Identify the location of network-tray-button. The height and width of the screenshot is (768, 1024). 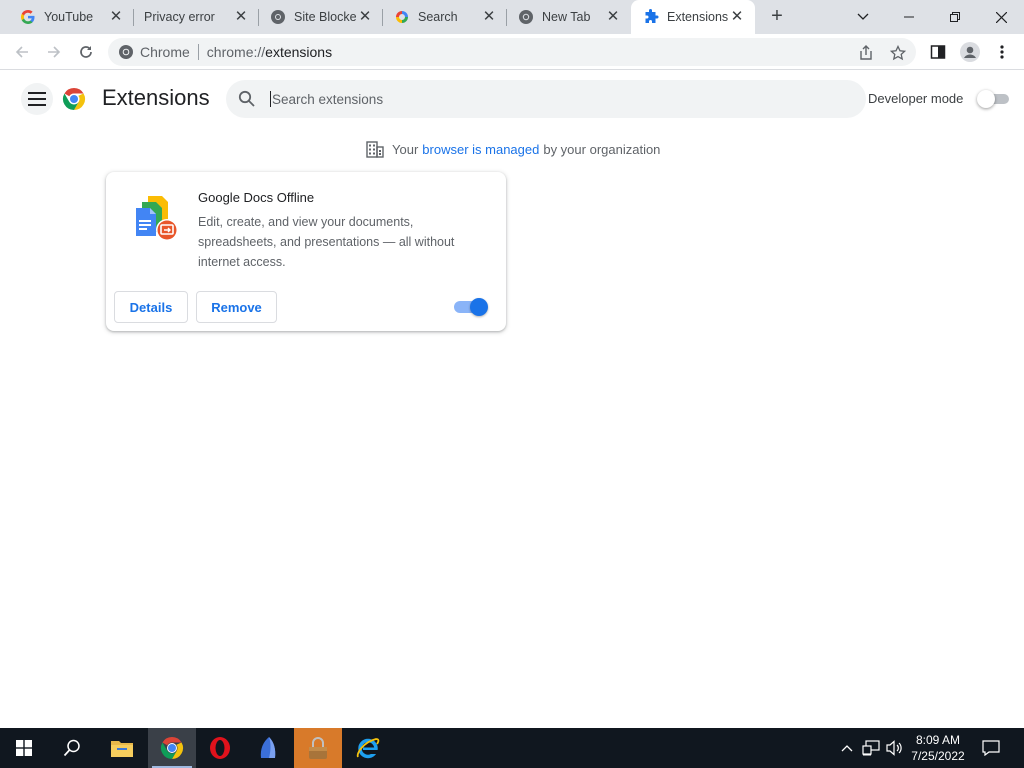
(871, 748).